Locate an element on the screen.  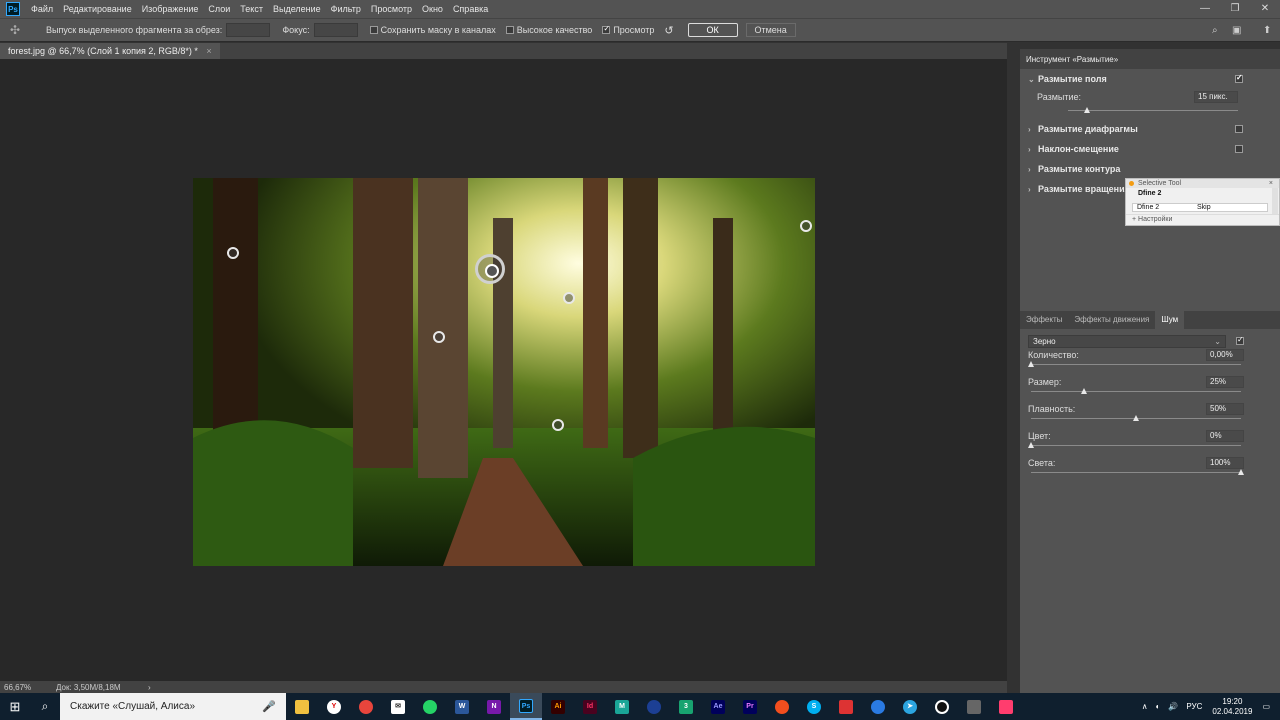
ok-button: ОК is located at coordinates (712, 30).